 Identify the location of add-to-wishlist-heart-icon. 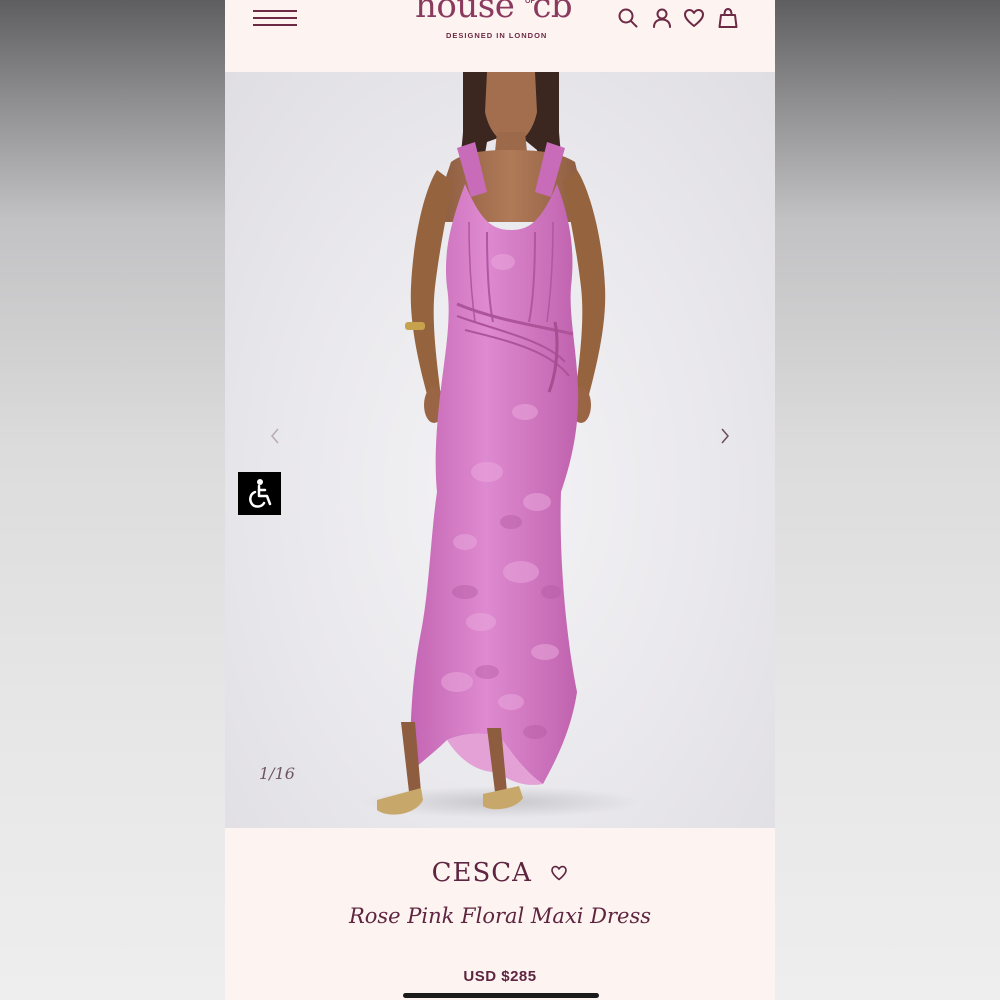
(559, 873).